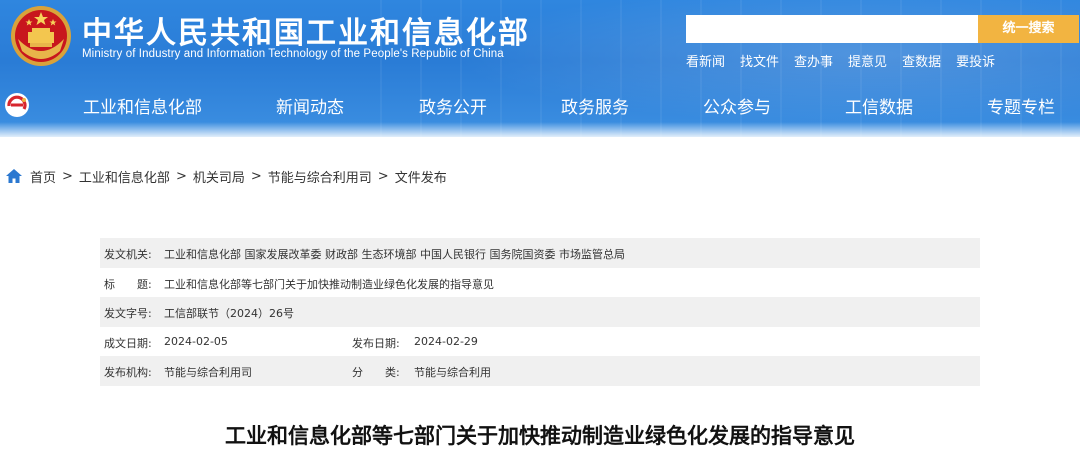  I want to click on nav-item-home: 工业和信息化部, so click(142, 105).